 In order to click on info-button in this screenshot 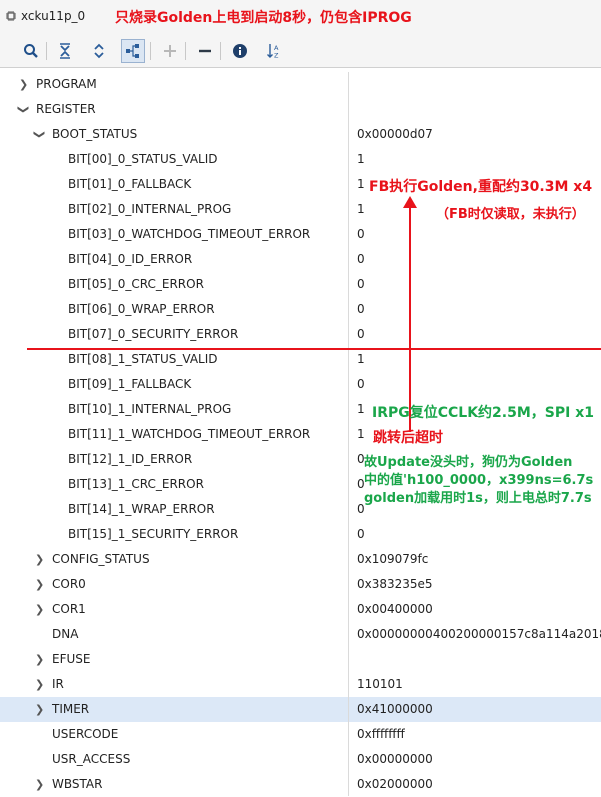, I will do `click(240, 51)`.